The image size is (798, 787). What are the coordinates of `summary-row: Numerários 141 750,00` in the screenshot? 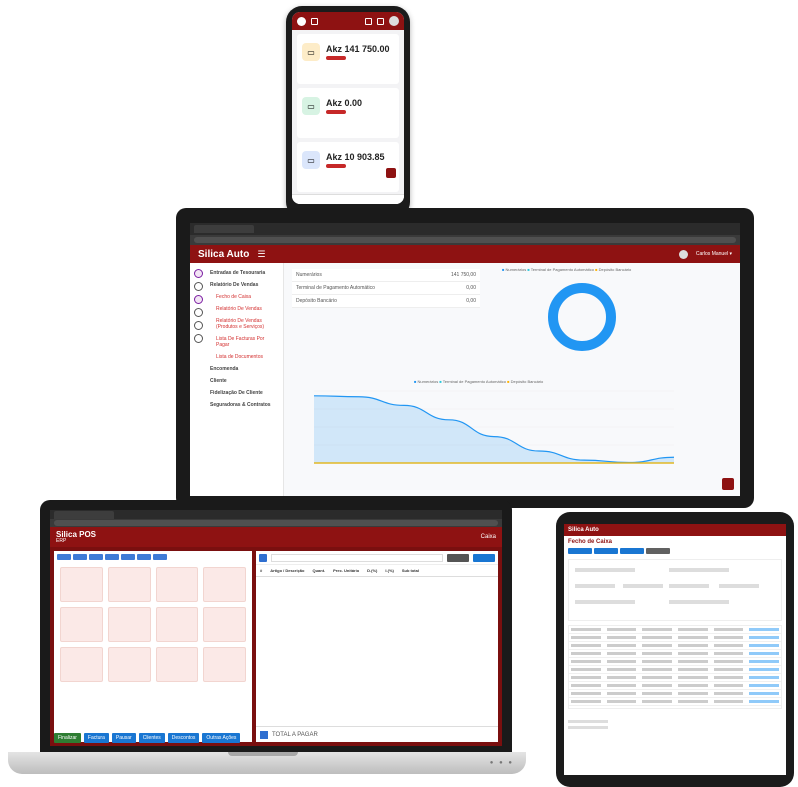 It's located at (386, 275).